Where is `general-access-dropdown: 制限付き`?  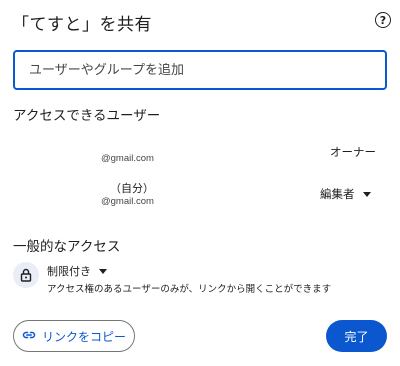 general-access-dropdown: 制限付き is located at coordinates (77, 271).